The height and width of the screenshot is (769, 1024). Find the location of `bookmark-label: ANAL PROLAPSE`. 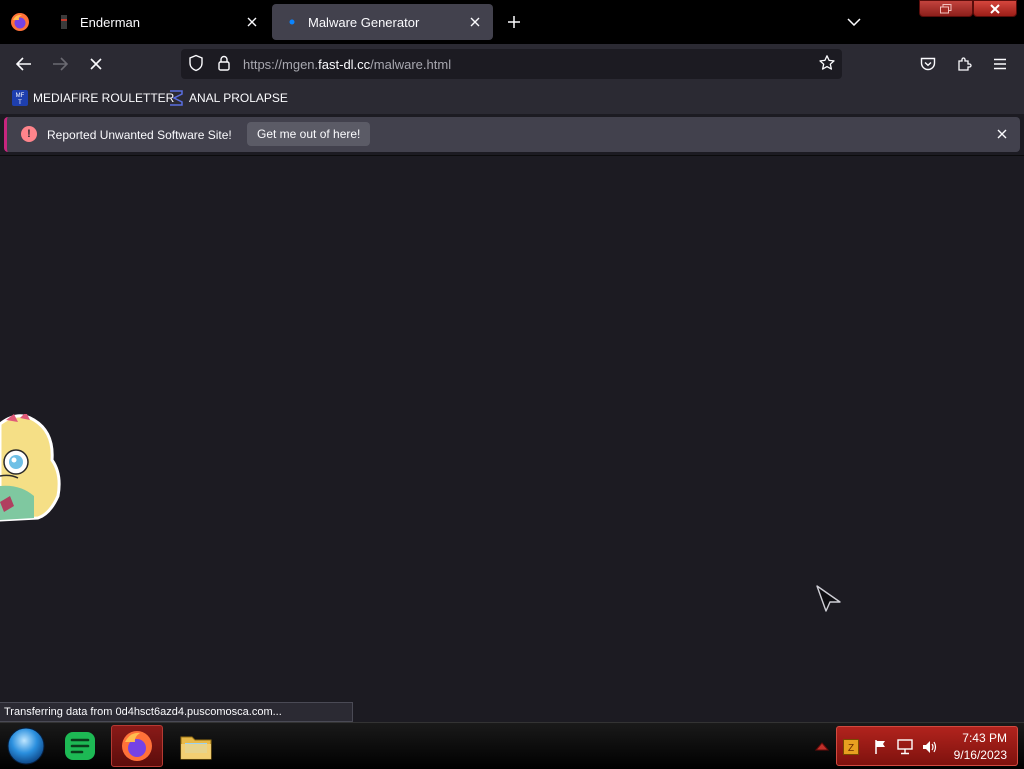

bookmark-label: ANAL PROLAPSE is located at coordinates (238, 98).